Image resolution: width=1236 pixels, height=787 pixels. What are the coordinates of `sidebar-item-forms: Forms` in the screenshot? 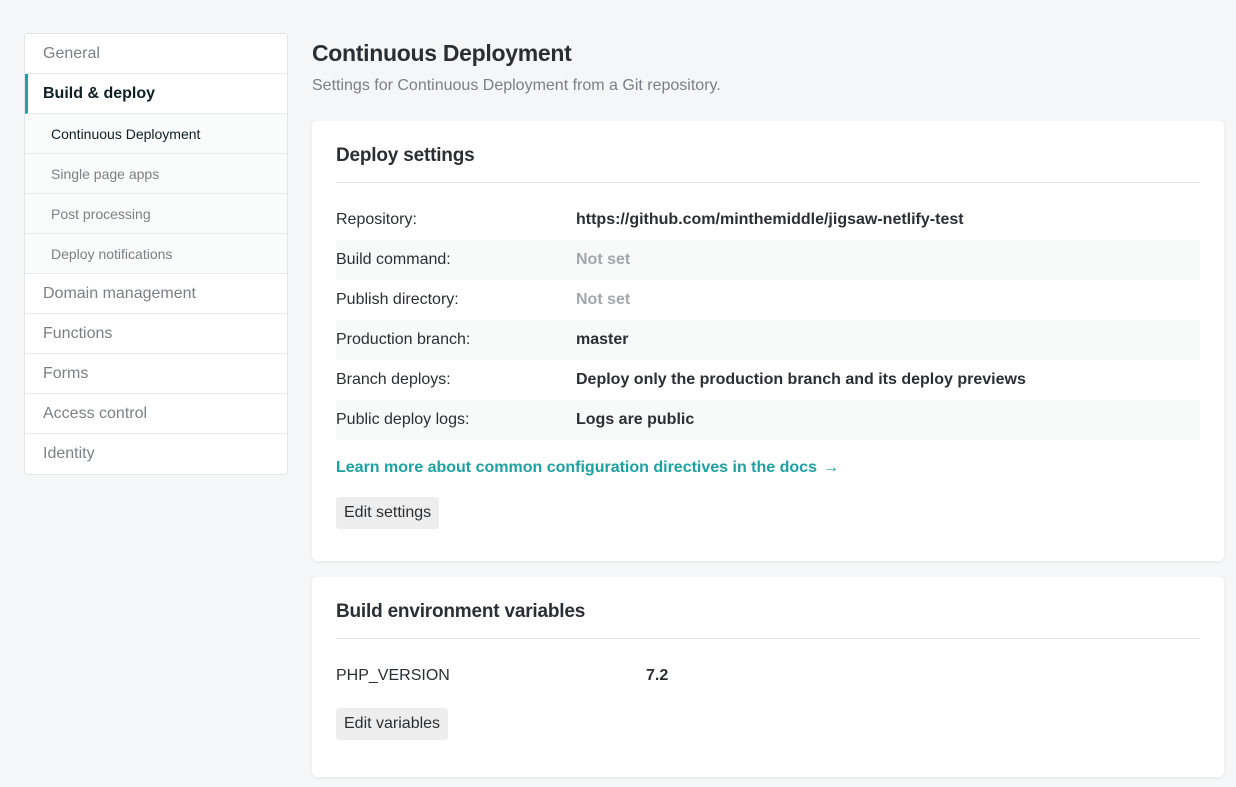 It's located at (156, 374).